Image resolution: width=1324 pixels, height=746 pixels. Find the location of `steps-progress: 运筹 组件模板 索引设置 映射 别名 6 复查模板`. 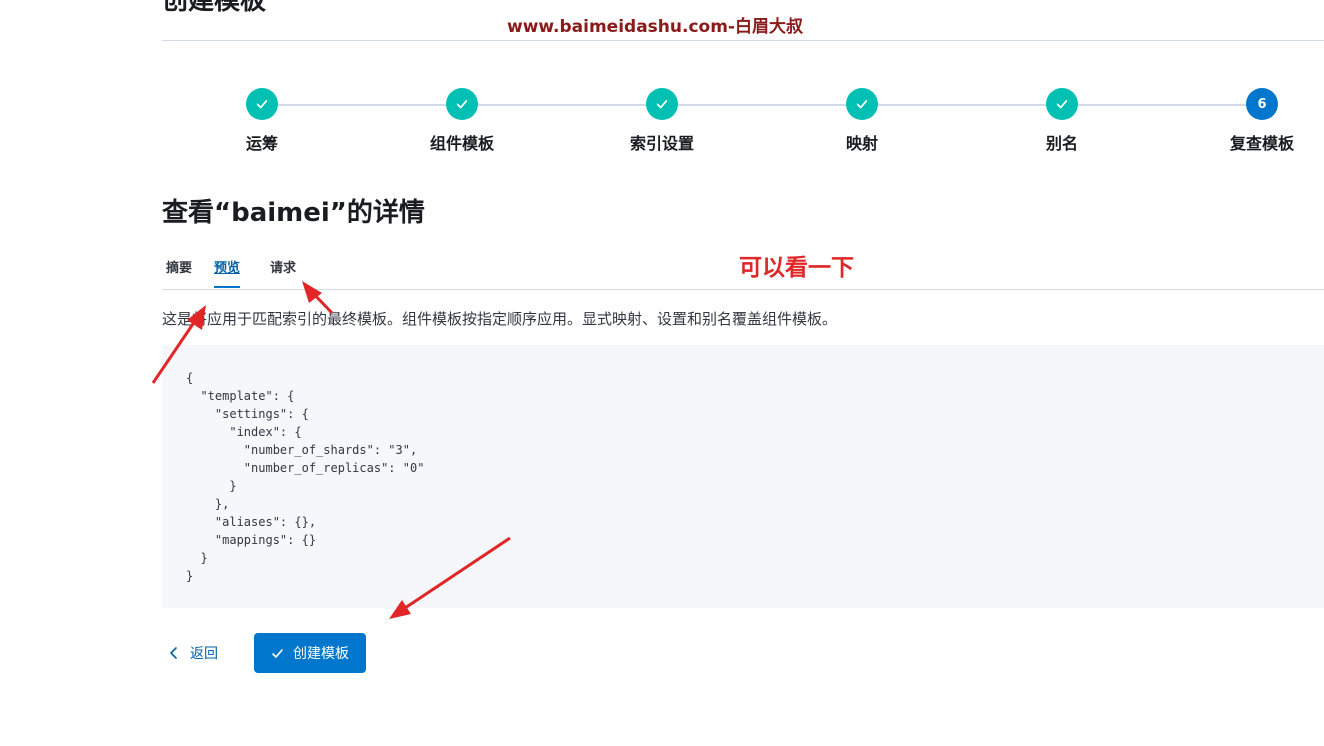

steps-progress: 运筹 组件模板 索引设置 映射 别名 6 复查模板 is located at coordinates (743, 123).